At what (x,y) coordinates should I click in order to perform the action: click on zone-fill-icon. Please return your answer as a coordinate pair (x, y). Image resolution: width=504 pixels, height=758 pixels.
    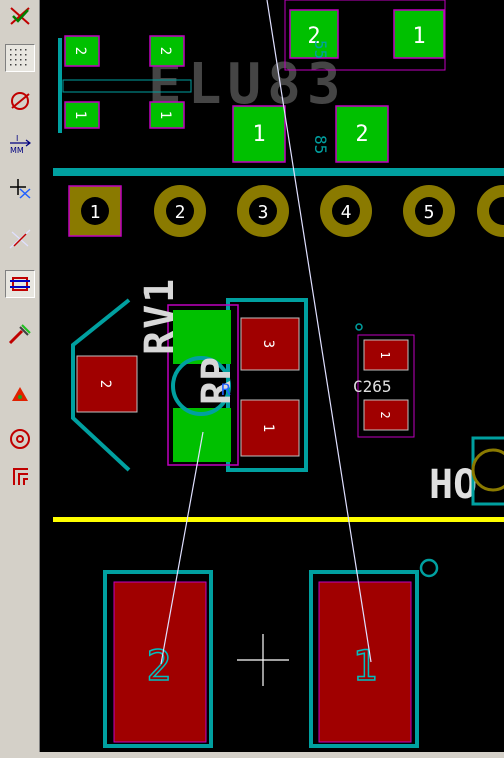
    Looking at the image, I should click on (20, 394).